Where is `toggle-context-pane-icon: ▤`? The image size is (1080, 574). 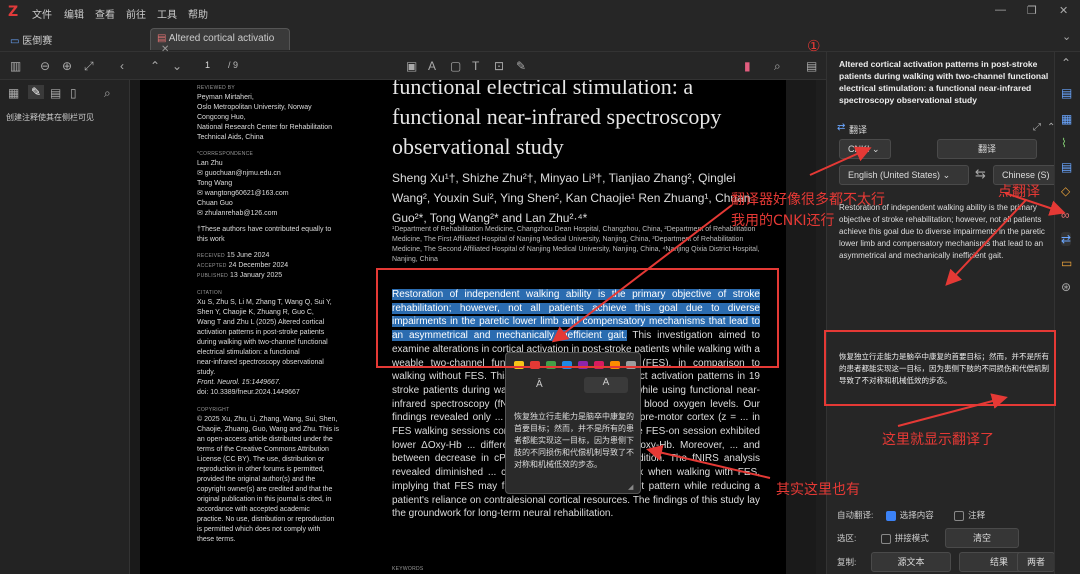
toggle-context-pane-icon: ▤ is located at coordinates (811, 66).